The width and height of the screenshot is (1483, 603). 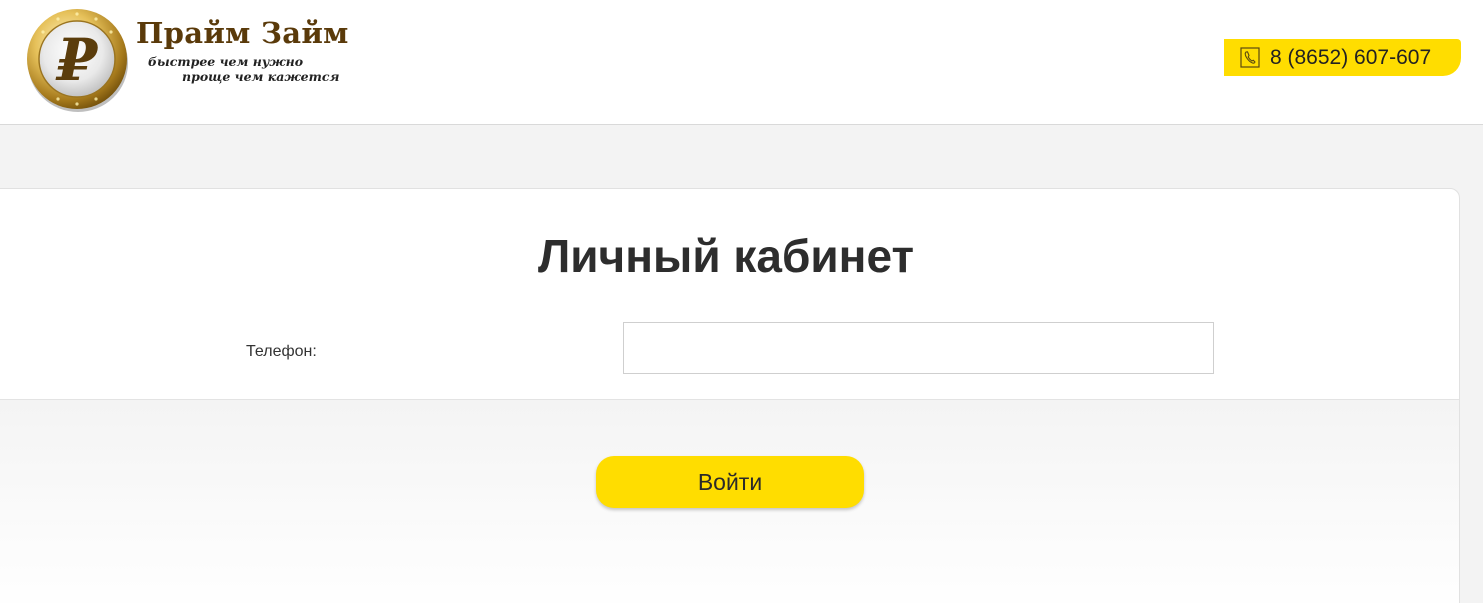 I want to click on slogan-line-1: быстрее чем нужно, so click(x=226, y=61).